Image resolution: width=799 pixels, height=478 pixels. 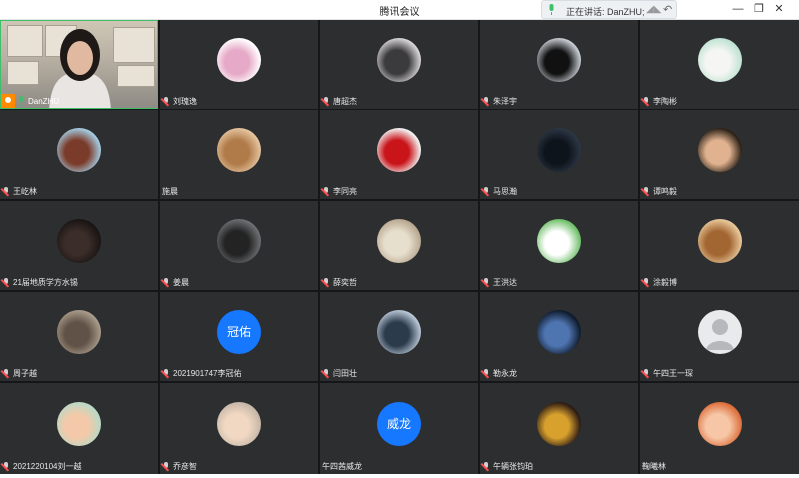 I want to click on participant-tile: 乔彦智, so click(x=239, y=428).